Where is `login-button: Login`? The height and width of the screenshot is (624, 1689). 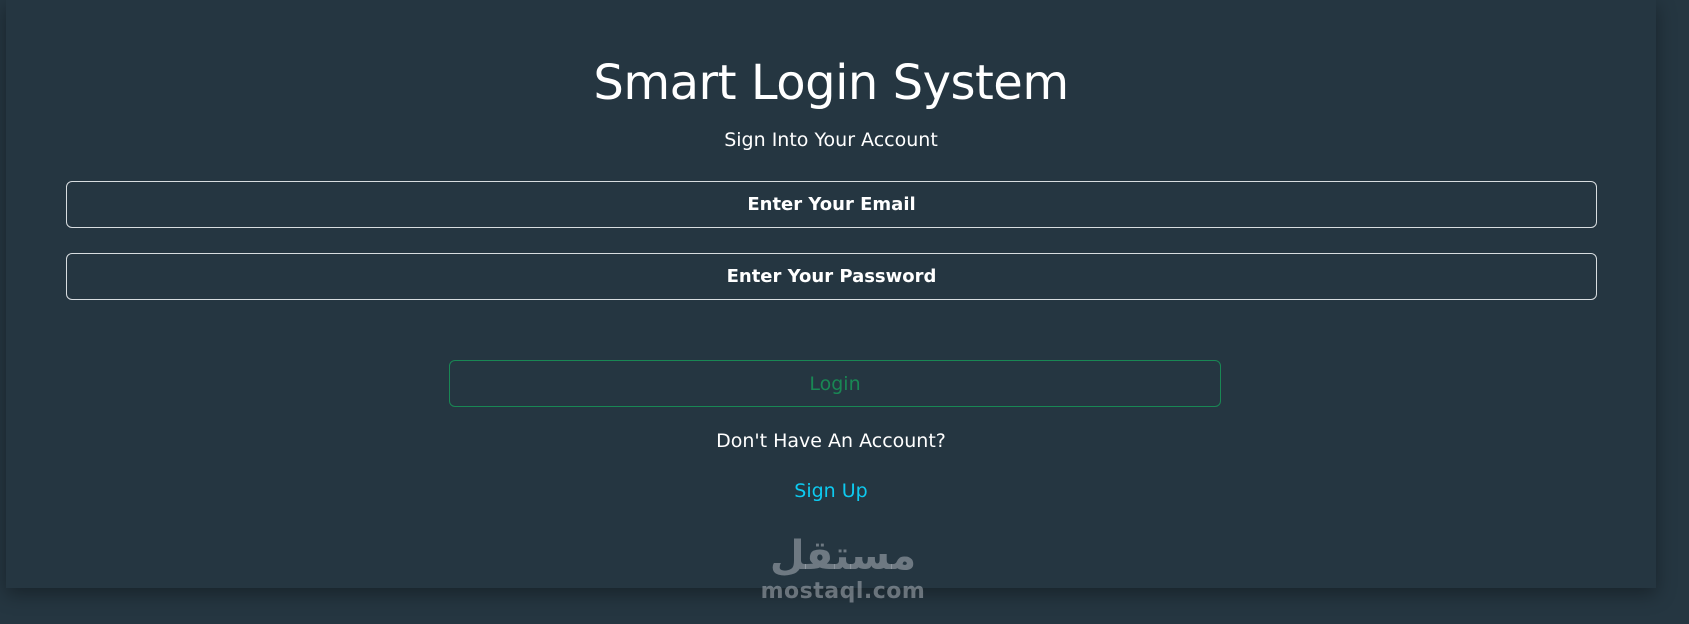 login-button: Login is located at coordinates (835, 383).